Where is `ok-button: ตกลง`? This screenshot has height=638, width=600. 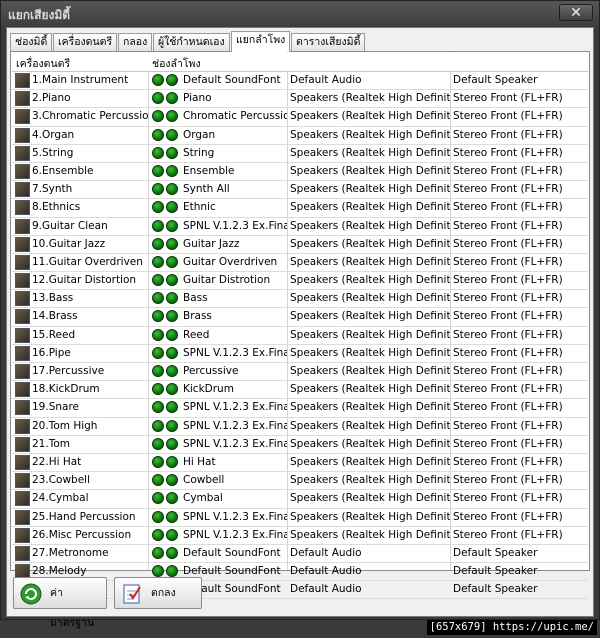 ok-button: ตกลง is located at coordinates (158, 593).